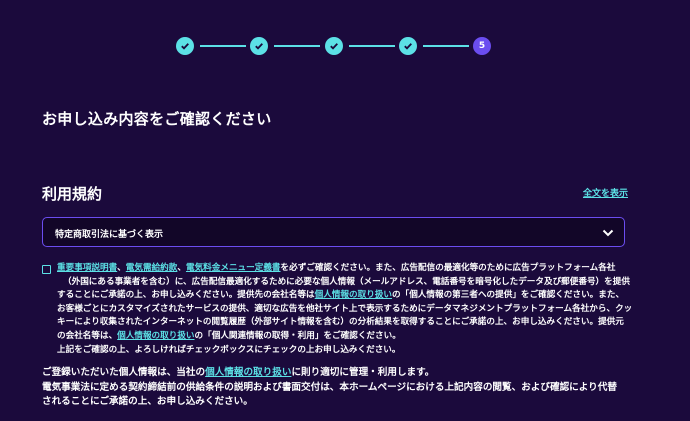 The height and width of the screenshot is (421, 690). Describe the element at coordinates (363, 372) in the screenshot. I see `note-line-1-post: に則り適切に管理・利用します。` at that location.